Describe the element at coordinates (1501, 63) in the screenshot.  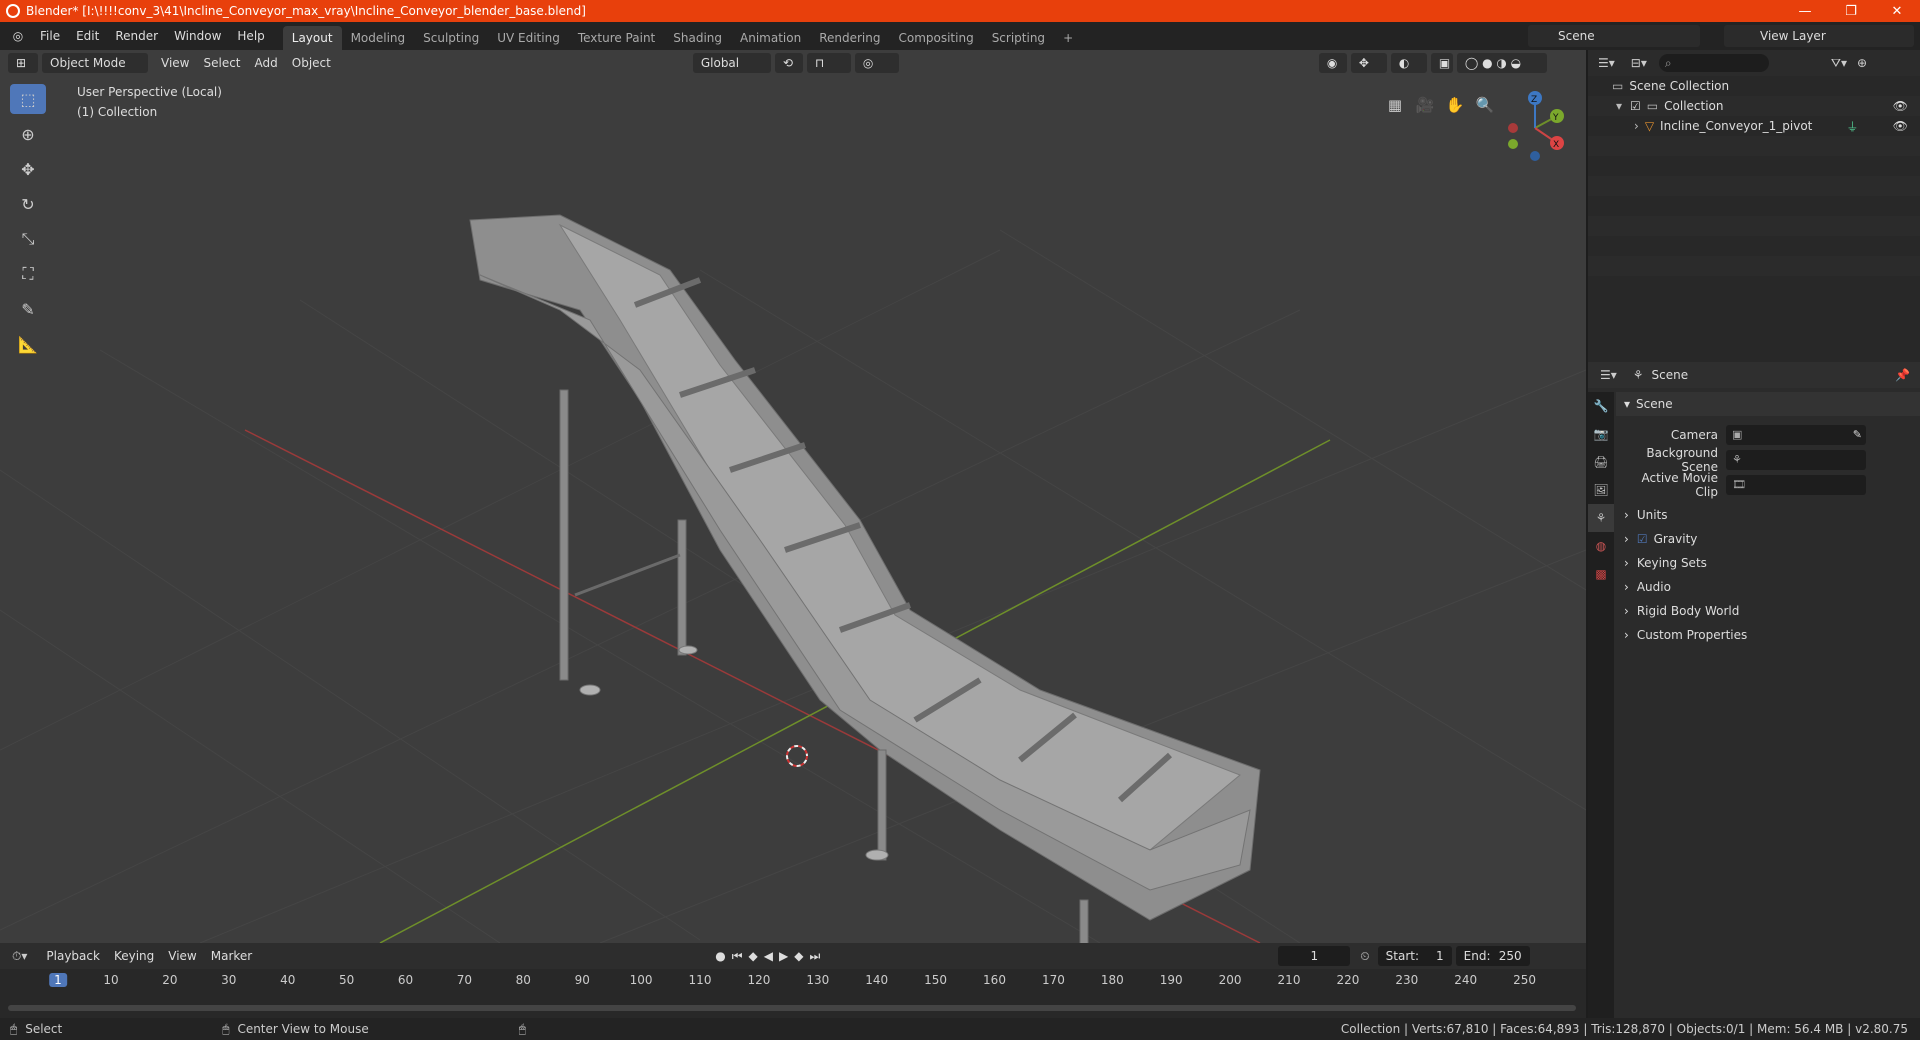
I see `shading-modes: ◯ ● ◑ ◒` at that location.